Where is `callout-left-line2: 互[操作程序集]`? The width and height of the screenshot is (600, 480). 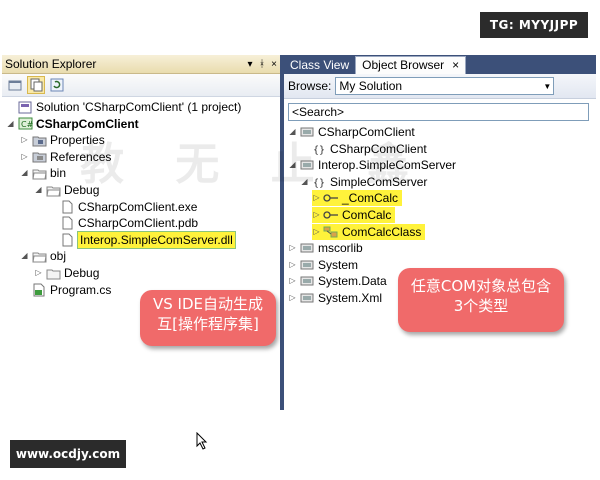
callout-left-line2: 互[操作程序集] is located at coordinates (208, 324).